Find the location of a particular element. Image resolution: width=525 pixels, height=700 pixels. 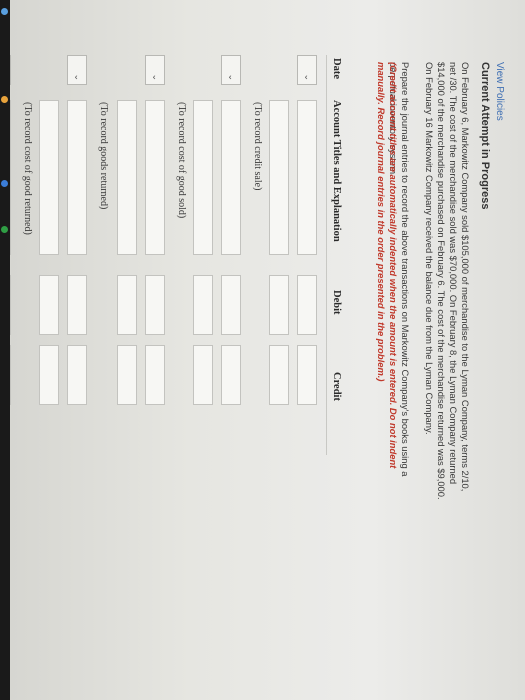

attempt-status: Current Attempt in Progress is located at coordinates (485, 136).